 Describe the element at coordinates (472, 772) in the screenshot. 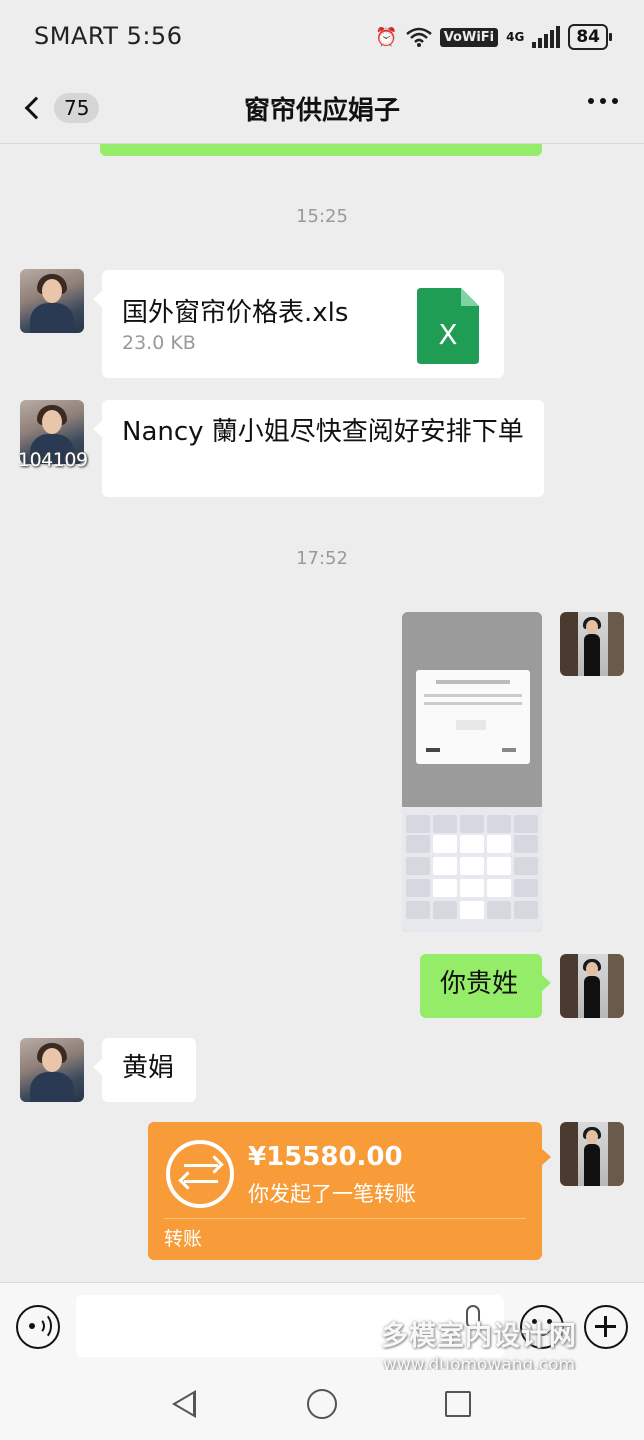

I see `image-message-sent` at that location.